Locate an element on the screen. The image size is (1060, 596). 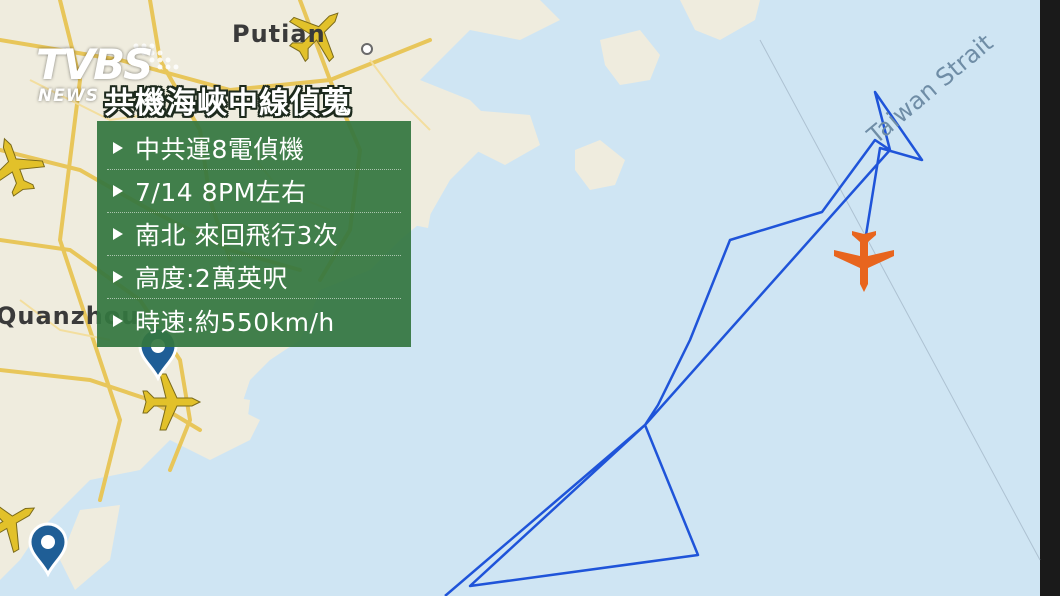
map-marker-dot is located at coordinates (367, 49).